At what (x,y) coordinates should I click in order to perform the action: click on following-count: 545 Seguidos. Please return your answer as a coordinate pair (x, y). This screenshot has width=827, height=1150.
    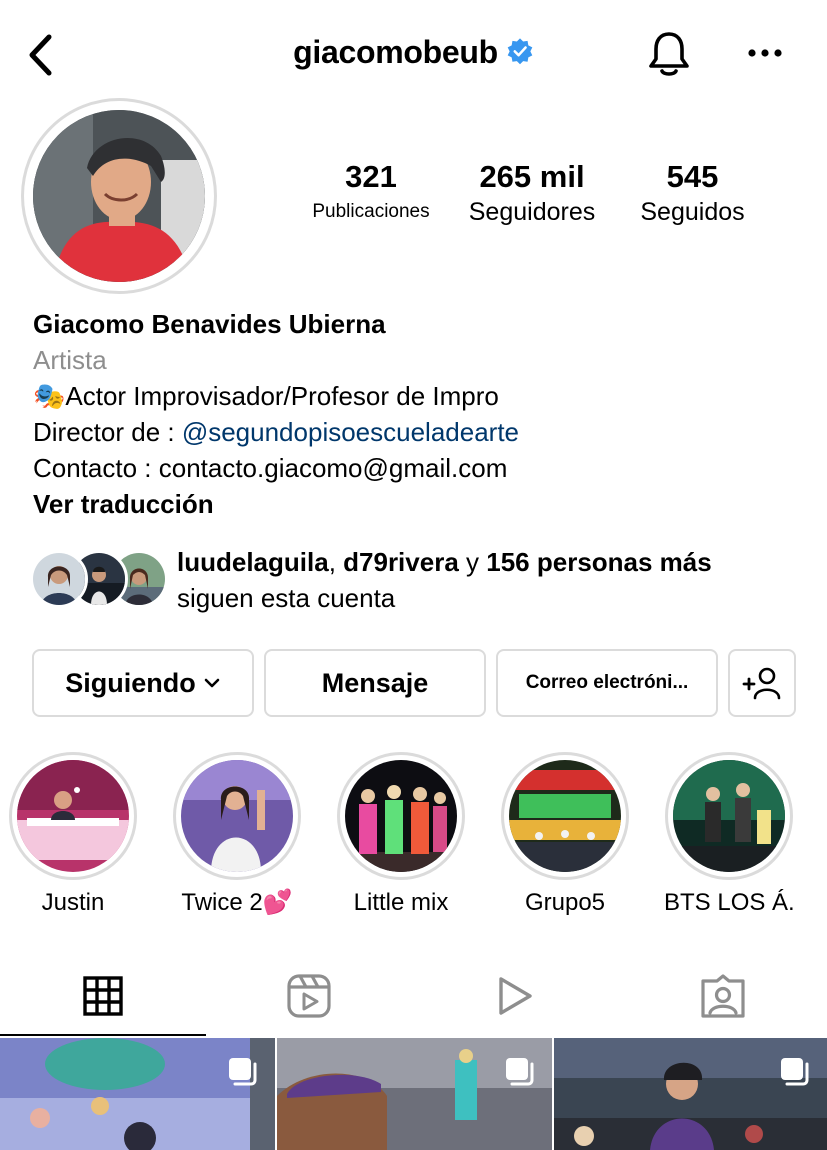
    Looking at the image, I should click on (692, 193).